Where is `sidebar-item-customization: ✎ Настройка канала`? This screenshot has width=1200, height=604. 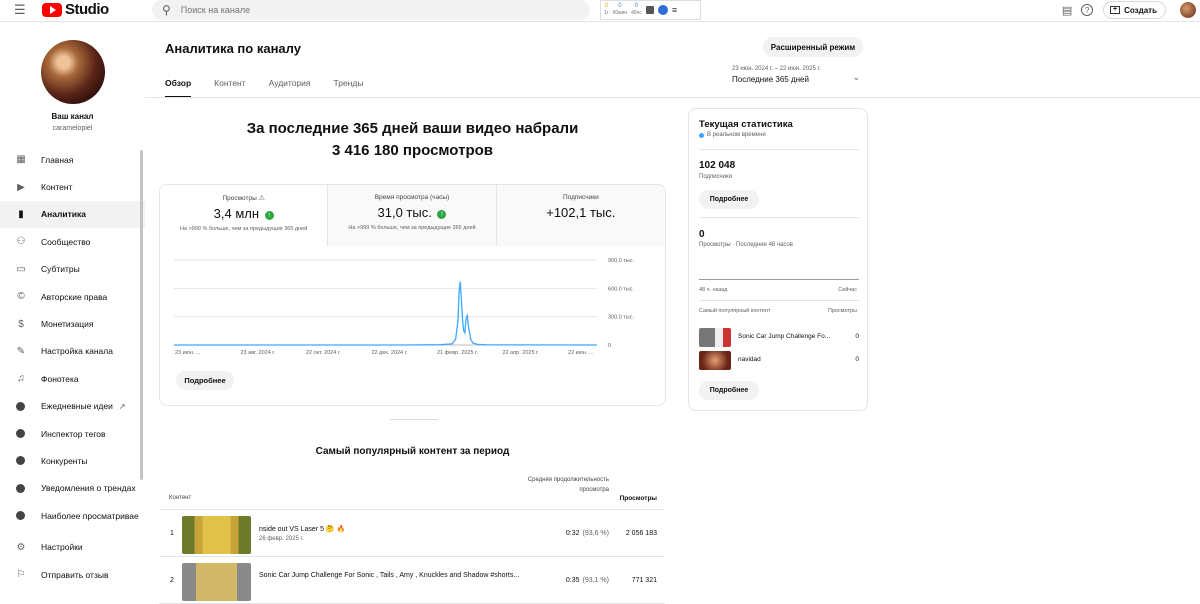 sidebar-item-customization: ✎ Настройка канала is located at coordinates (72, 351).